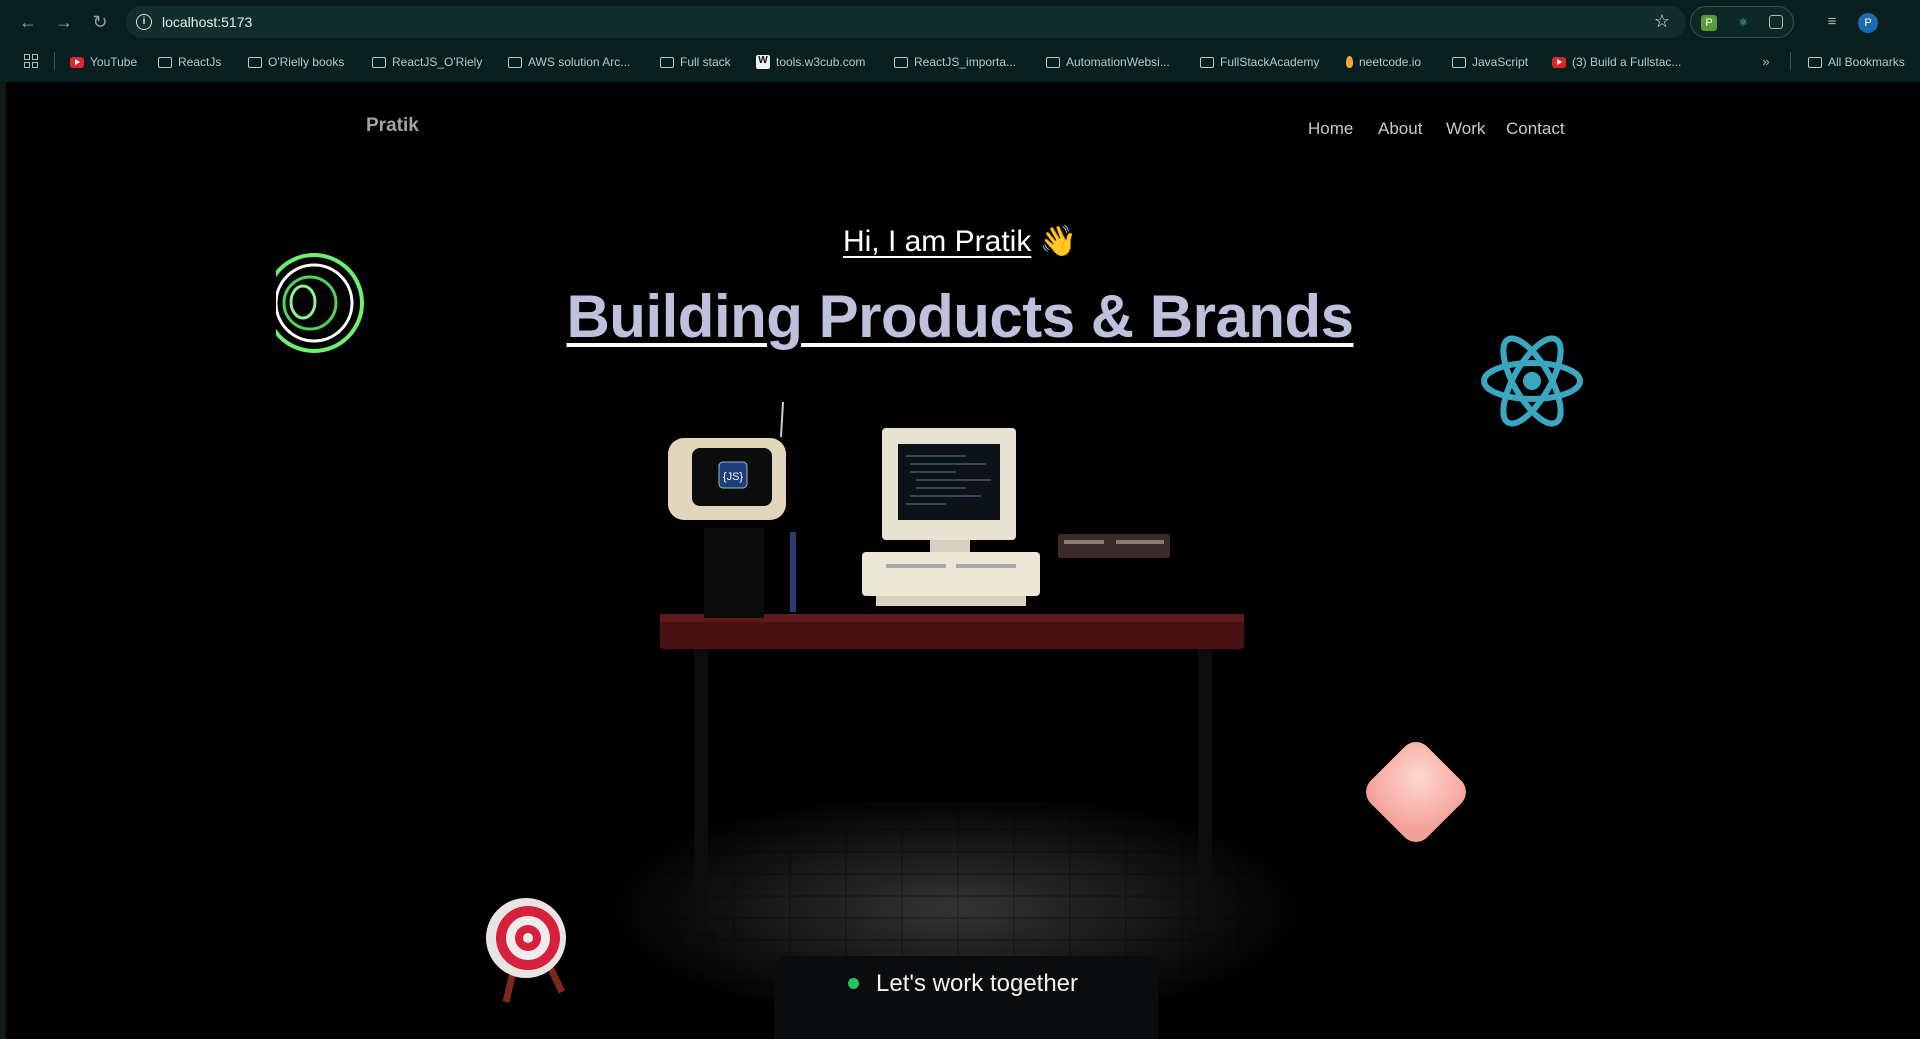 Image resolution: width=1920 pixels, height=1039 pixels. Describe the element at coordinates (1400, 129) in the screenshot. I see `nav-link-about: About` at that location.